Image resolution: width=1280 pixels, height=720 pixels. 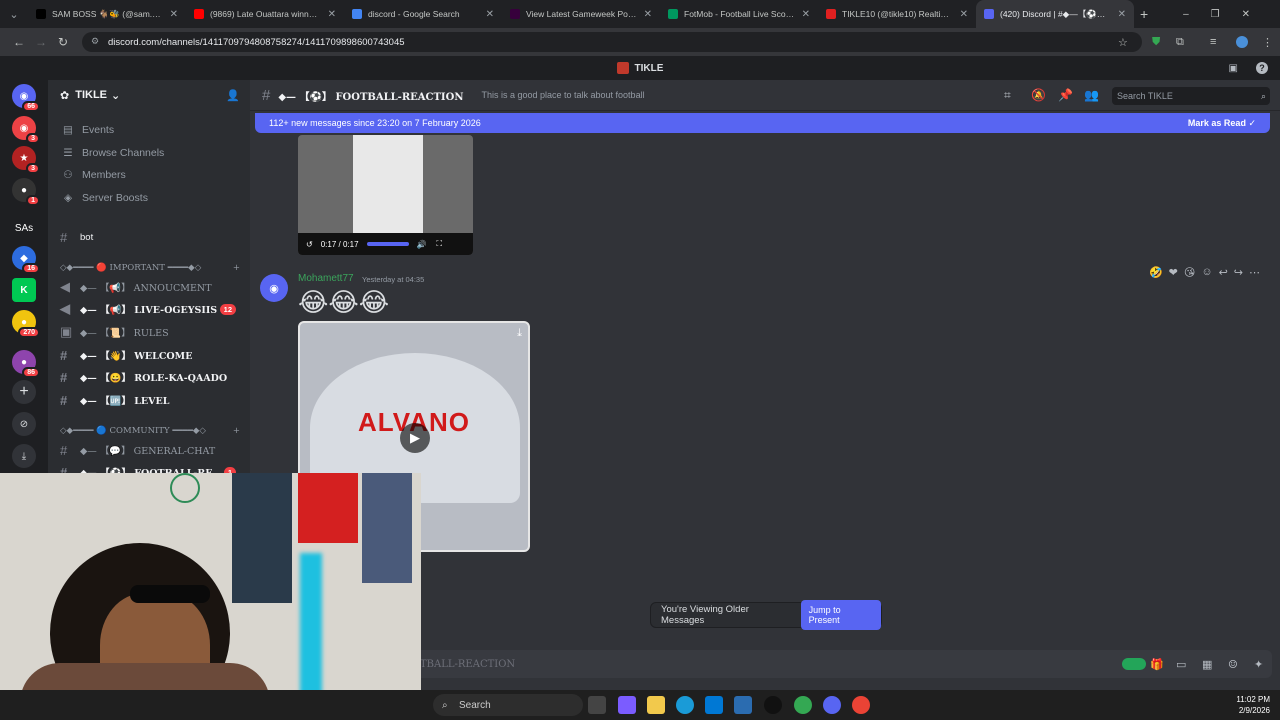 I want to click on file-explorer-icon, so click(x=656, y=705).